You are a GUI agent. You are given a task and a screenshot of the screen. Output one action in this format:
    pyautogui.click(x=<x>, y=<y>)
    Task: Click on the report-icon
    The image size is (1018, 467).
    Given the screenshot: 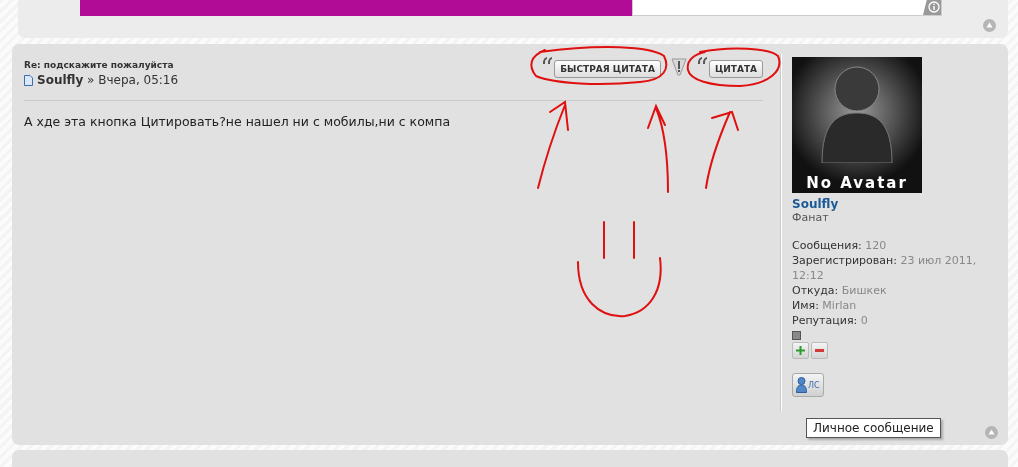 What is the action you would take?
    pyautogui.click(x=678, y=67)
    